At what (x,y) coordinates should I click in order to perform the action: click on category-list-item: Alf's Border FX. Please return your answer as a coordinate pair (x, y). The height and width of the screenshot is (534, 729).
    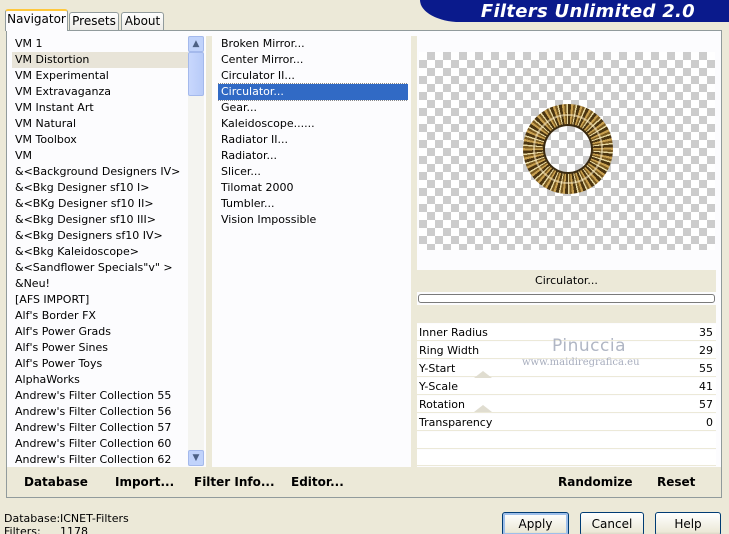
    Looking at the image, I should click on (100, 316).